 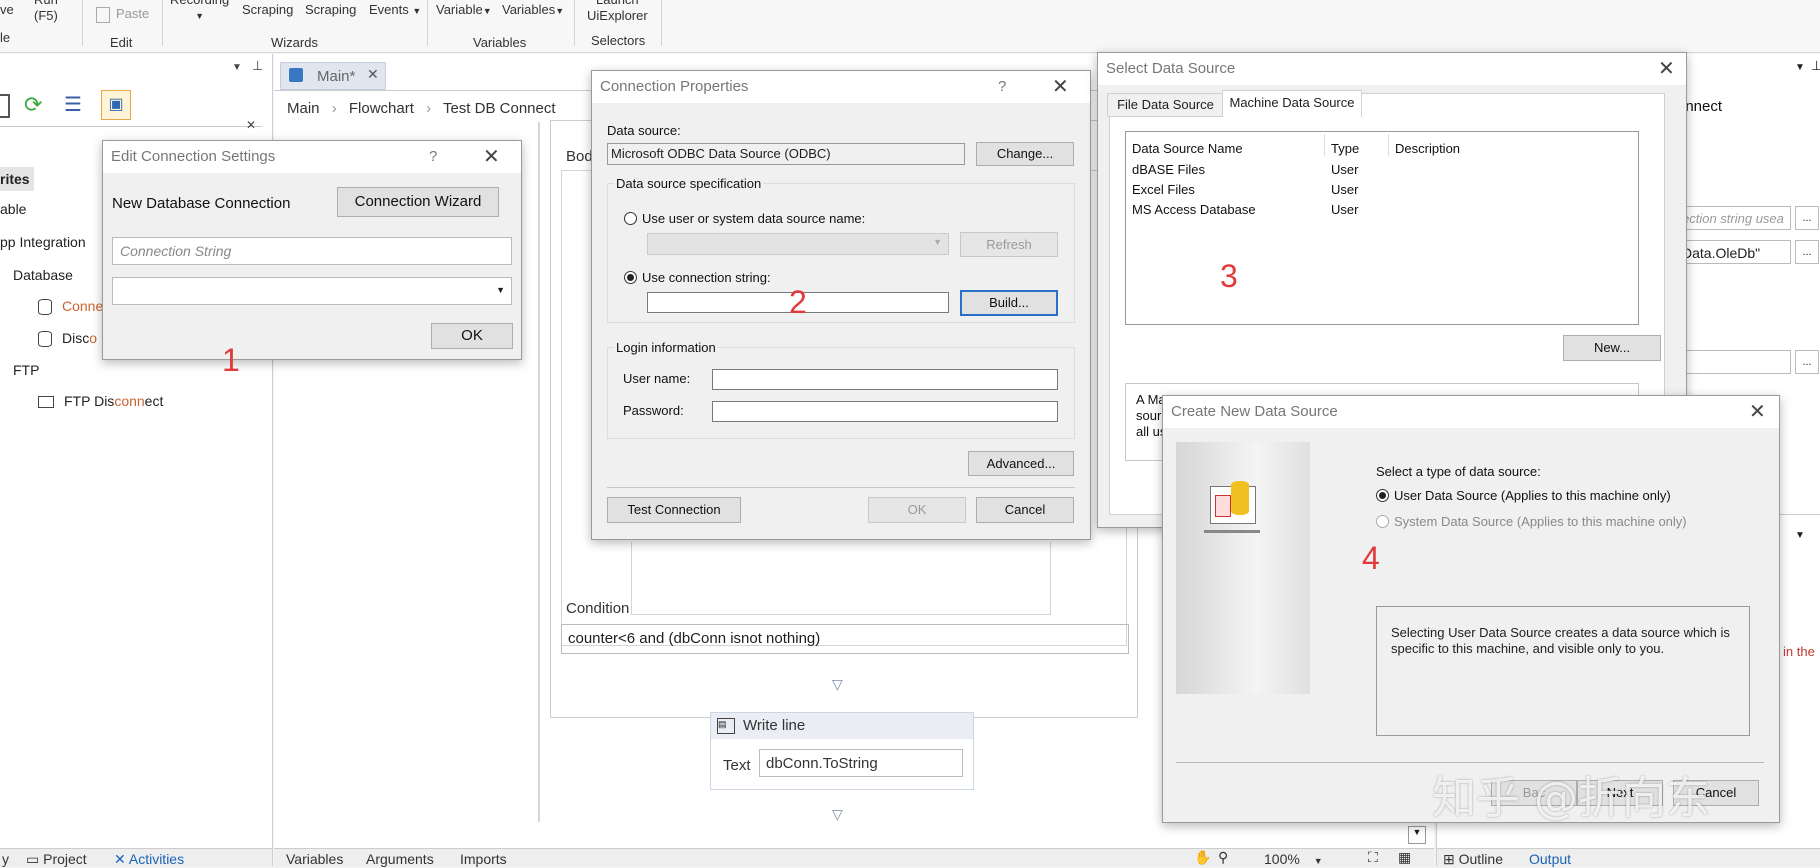 What do you see at coordinates (1223, 857) in the screenshot?
I see `zoom-icon: ⚲` at bounding box center [1223, 857].